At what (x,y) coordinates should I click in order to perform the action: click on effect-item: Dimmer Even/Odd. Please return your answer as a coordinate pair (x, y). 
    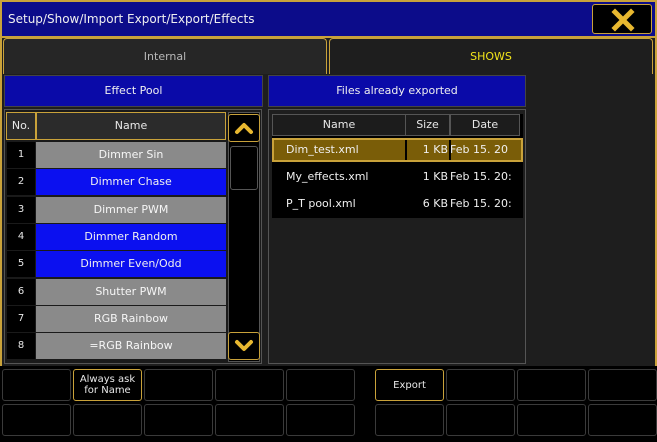
    Looking at the image, I should click on (131, 264).